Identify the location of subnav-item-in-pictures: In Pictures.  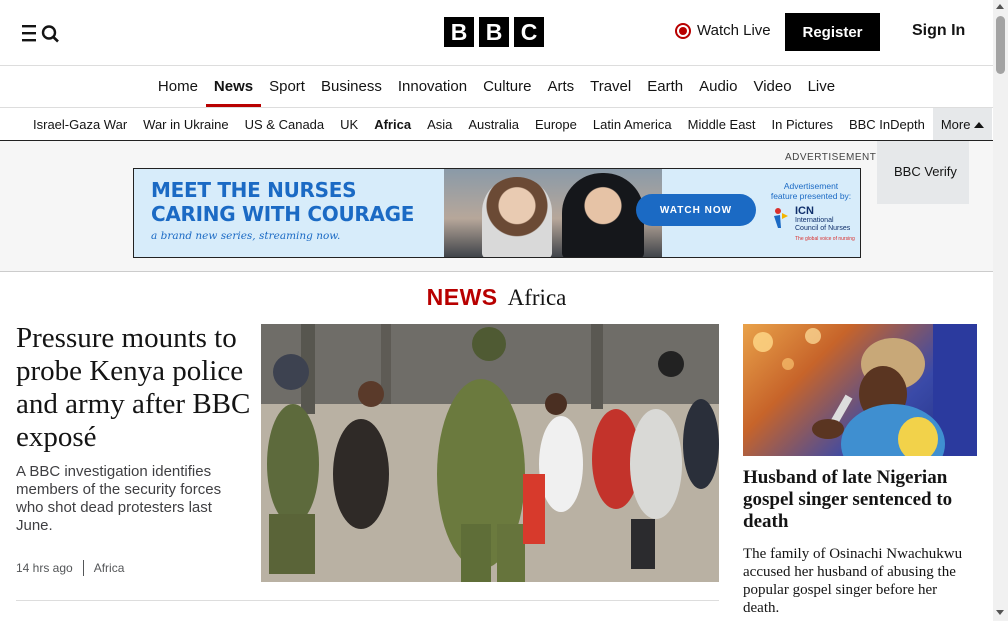
(802, 124).